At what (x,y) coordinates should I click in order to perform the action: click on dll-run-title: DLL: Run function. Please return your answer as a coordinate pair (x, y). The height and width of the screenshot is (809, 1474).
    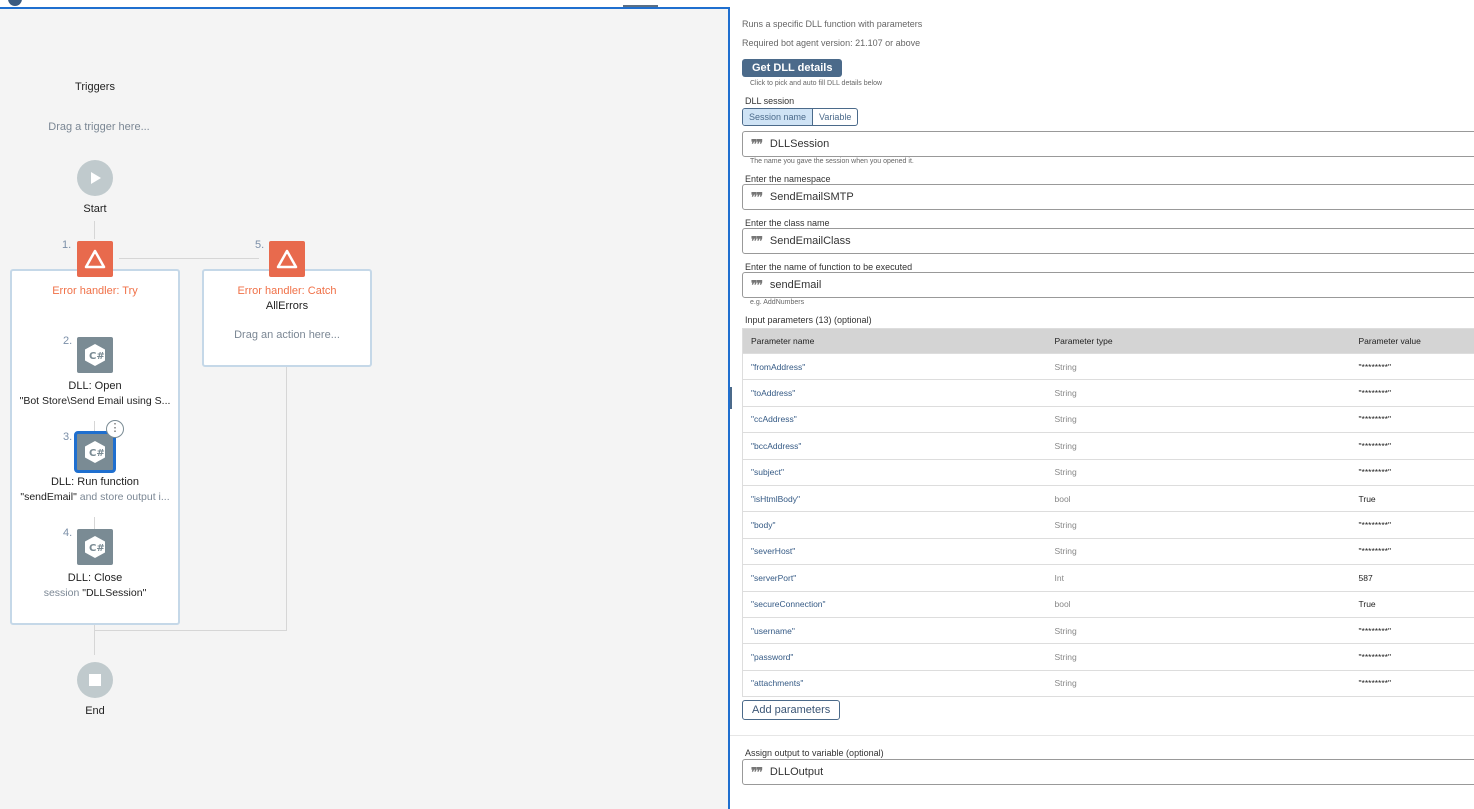
    Looking at the image, I should click on (95, 482).